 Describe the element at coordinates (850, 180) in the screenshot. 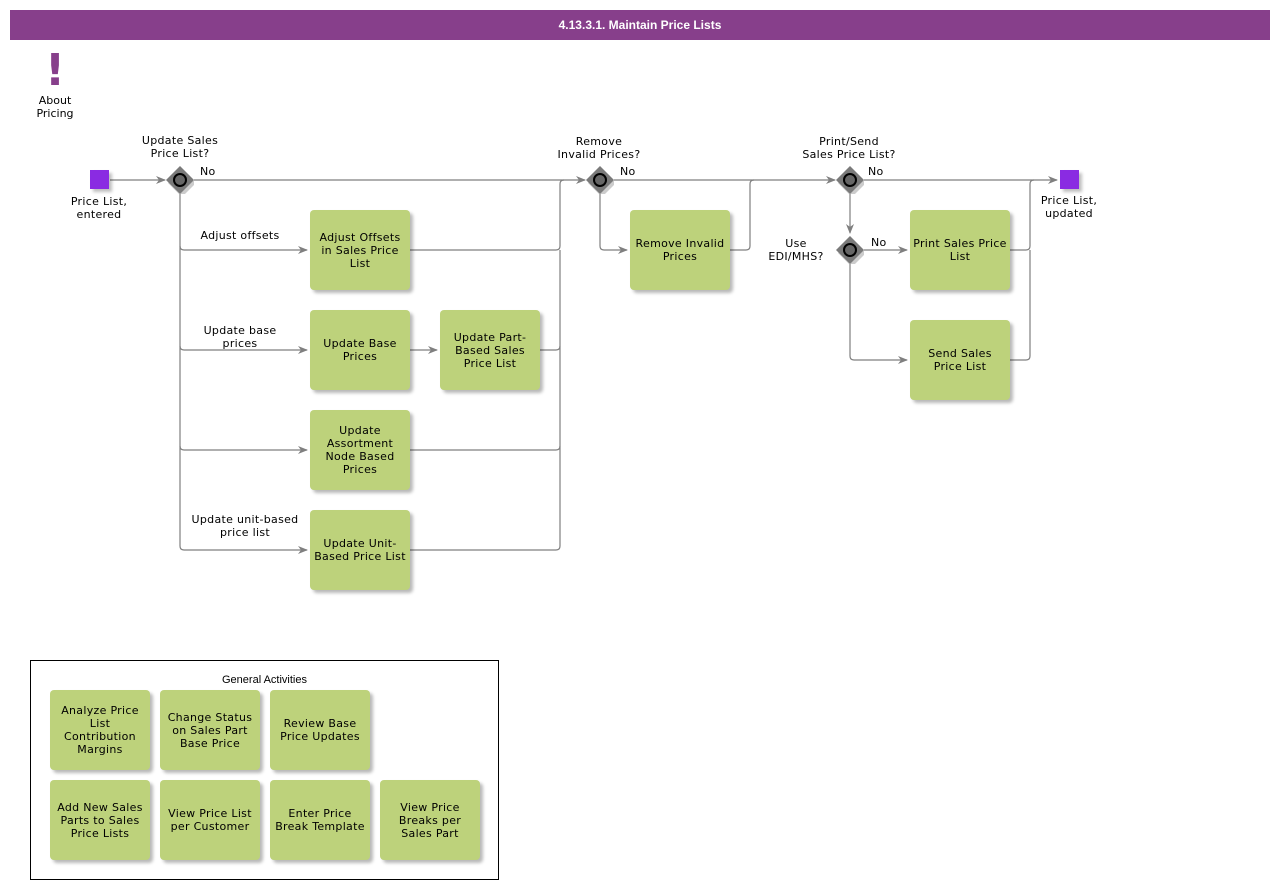

I see `gateway-print-send` at that location.